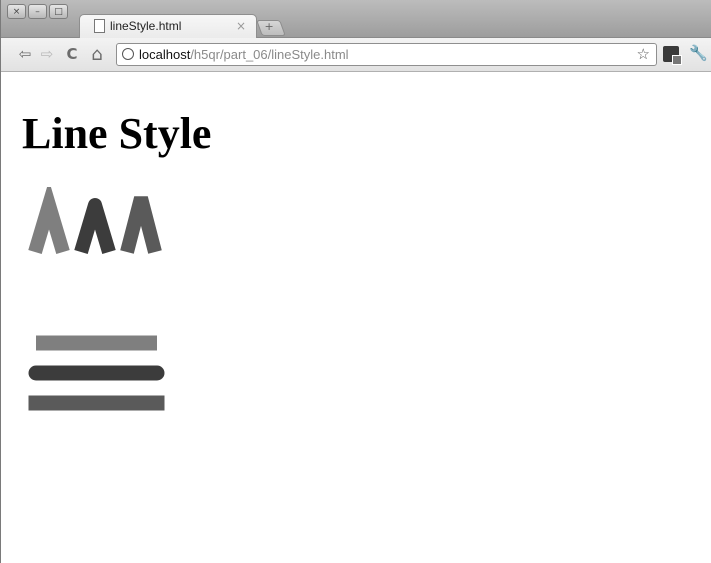 The image size is (711, 563). Describe the element at coordinates (16, 11) in the screenshot. I see `close-window-button: ×` at that location.